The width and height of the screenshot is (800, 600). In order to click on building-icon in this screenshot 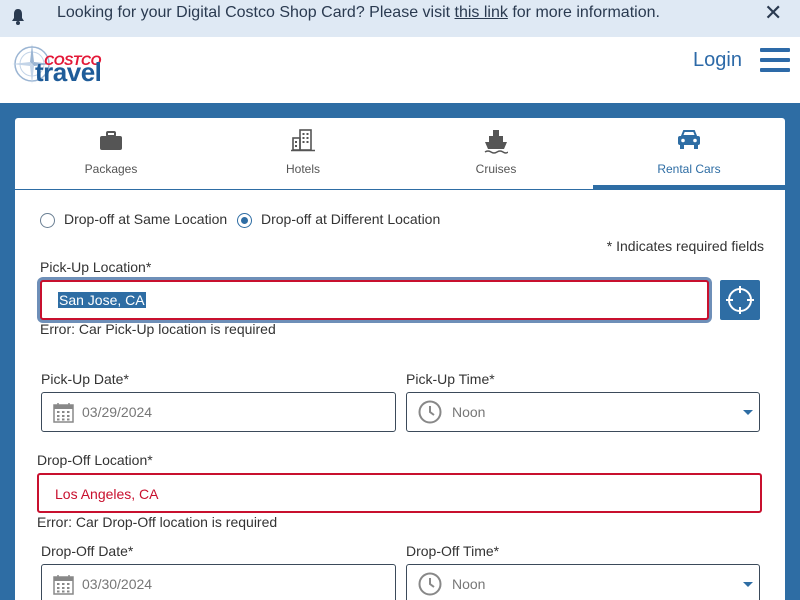, I will do `click(303, 140)`.